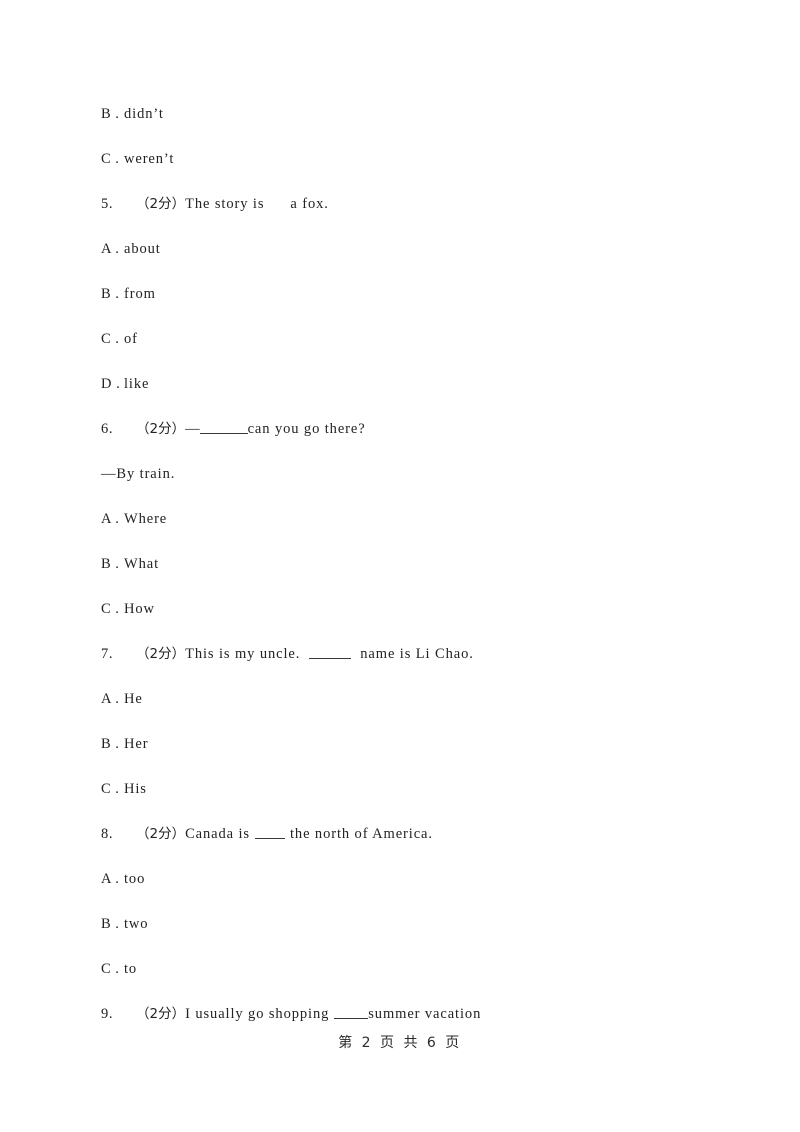  I want to click on option-row: A . Where, so click(411, 530).